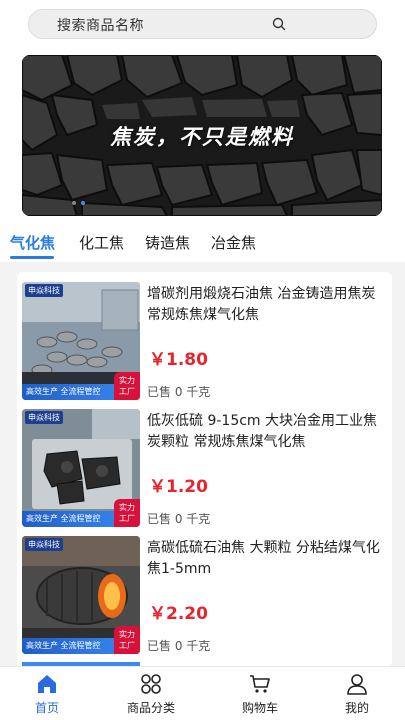 The height and width of the screenshot is (720, 405). I want to click on nav-home: 首页, so click(47, 694).